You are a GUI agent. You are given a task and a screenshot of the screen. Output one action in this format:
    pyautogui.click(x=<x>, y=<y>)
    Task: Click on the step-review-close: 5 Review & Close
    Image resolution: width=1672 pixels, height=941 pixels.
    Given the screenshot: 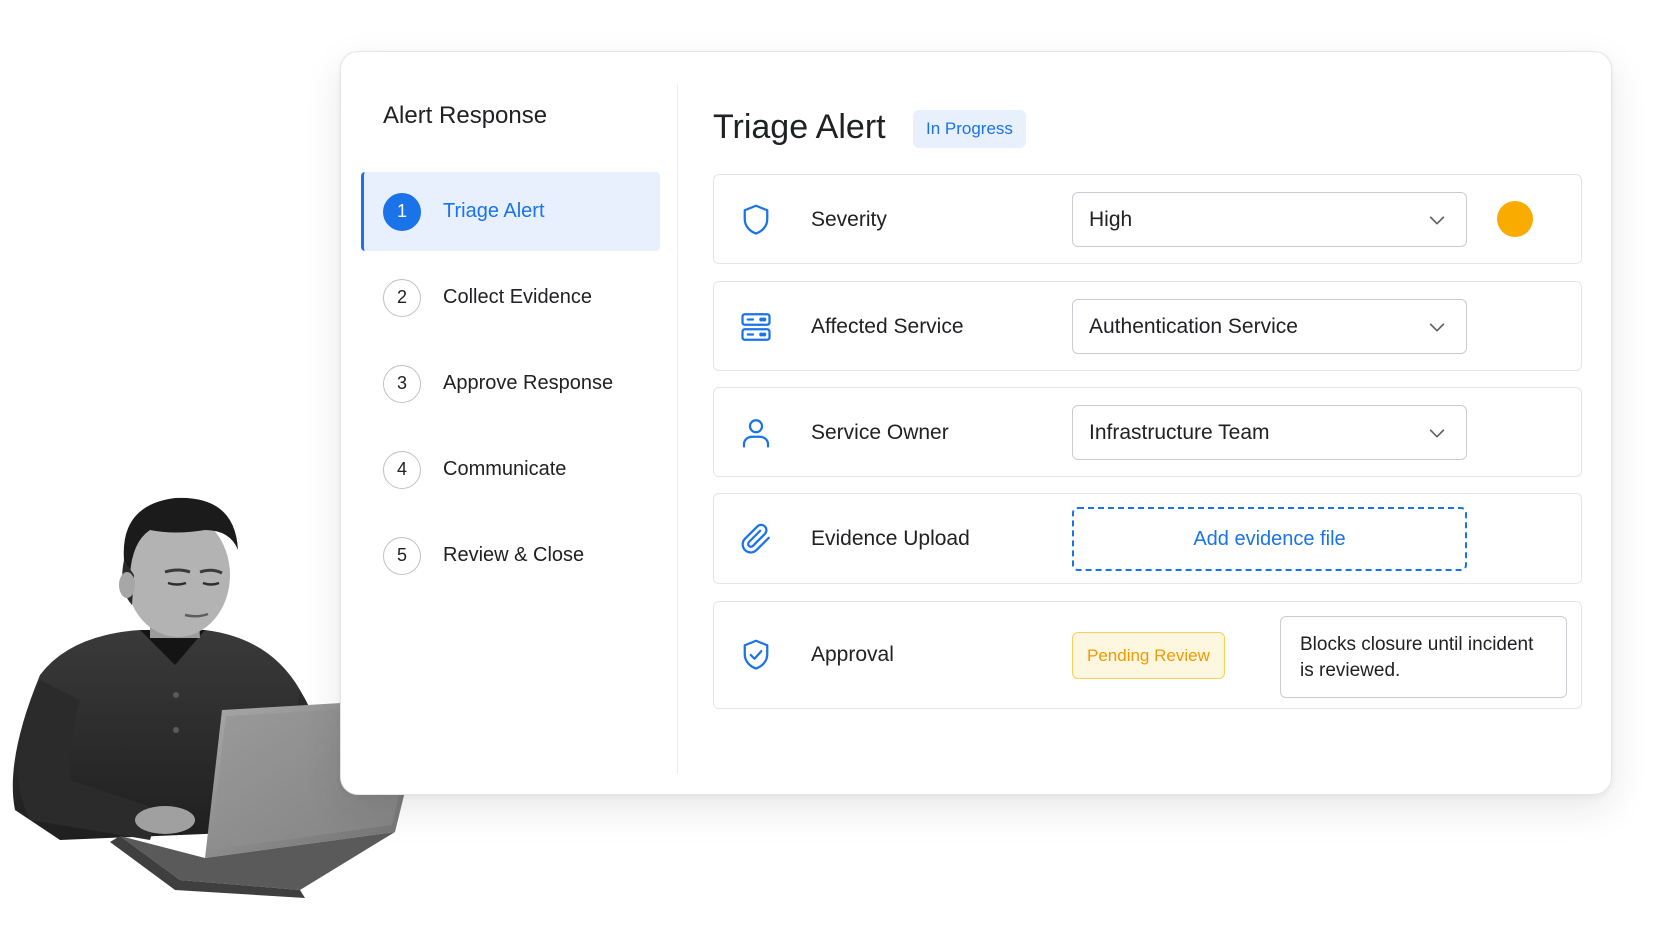 What is the action you would take?
    pyautogui.click(x=510, y=555)
    